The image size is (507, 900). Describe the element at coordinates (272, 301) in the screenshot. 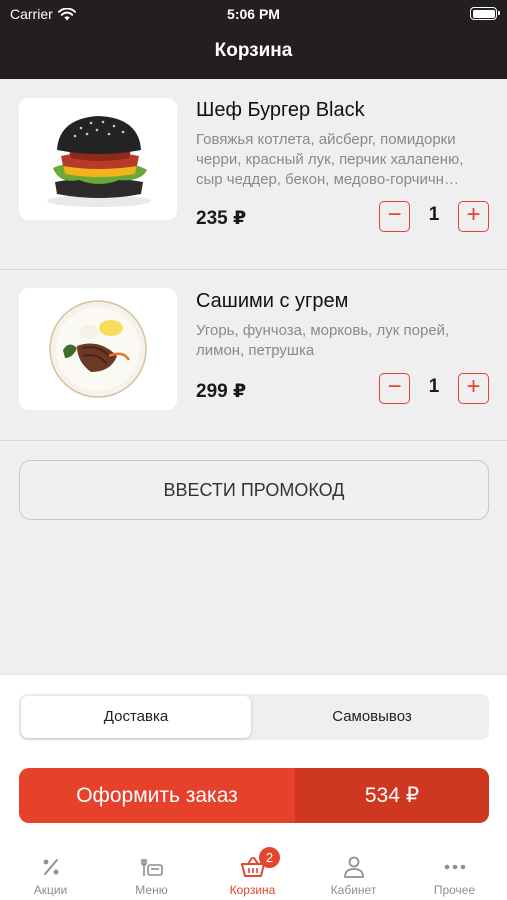

I see `product-name: Сашими с угрем` at that location.